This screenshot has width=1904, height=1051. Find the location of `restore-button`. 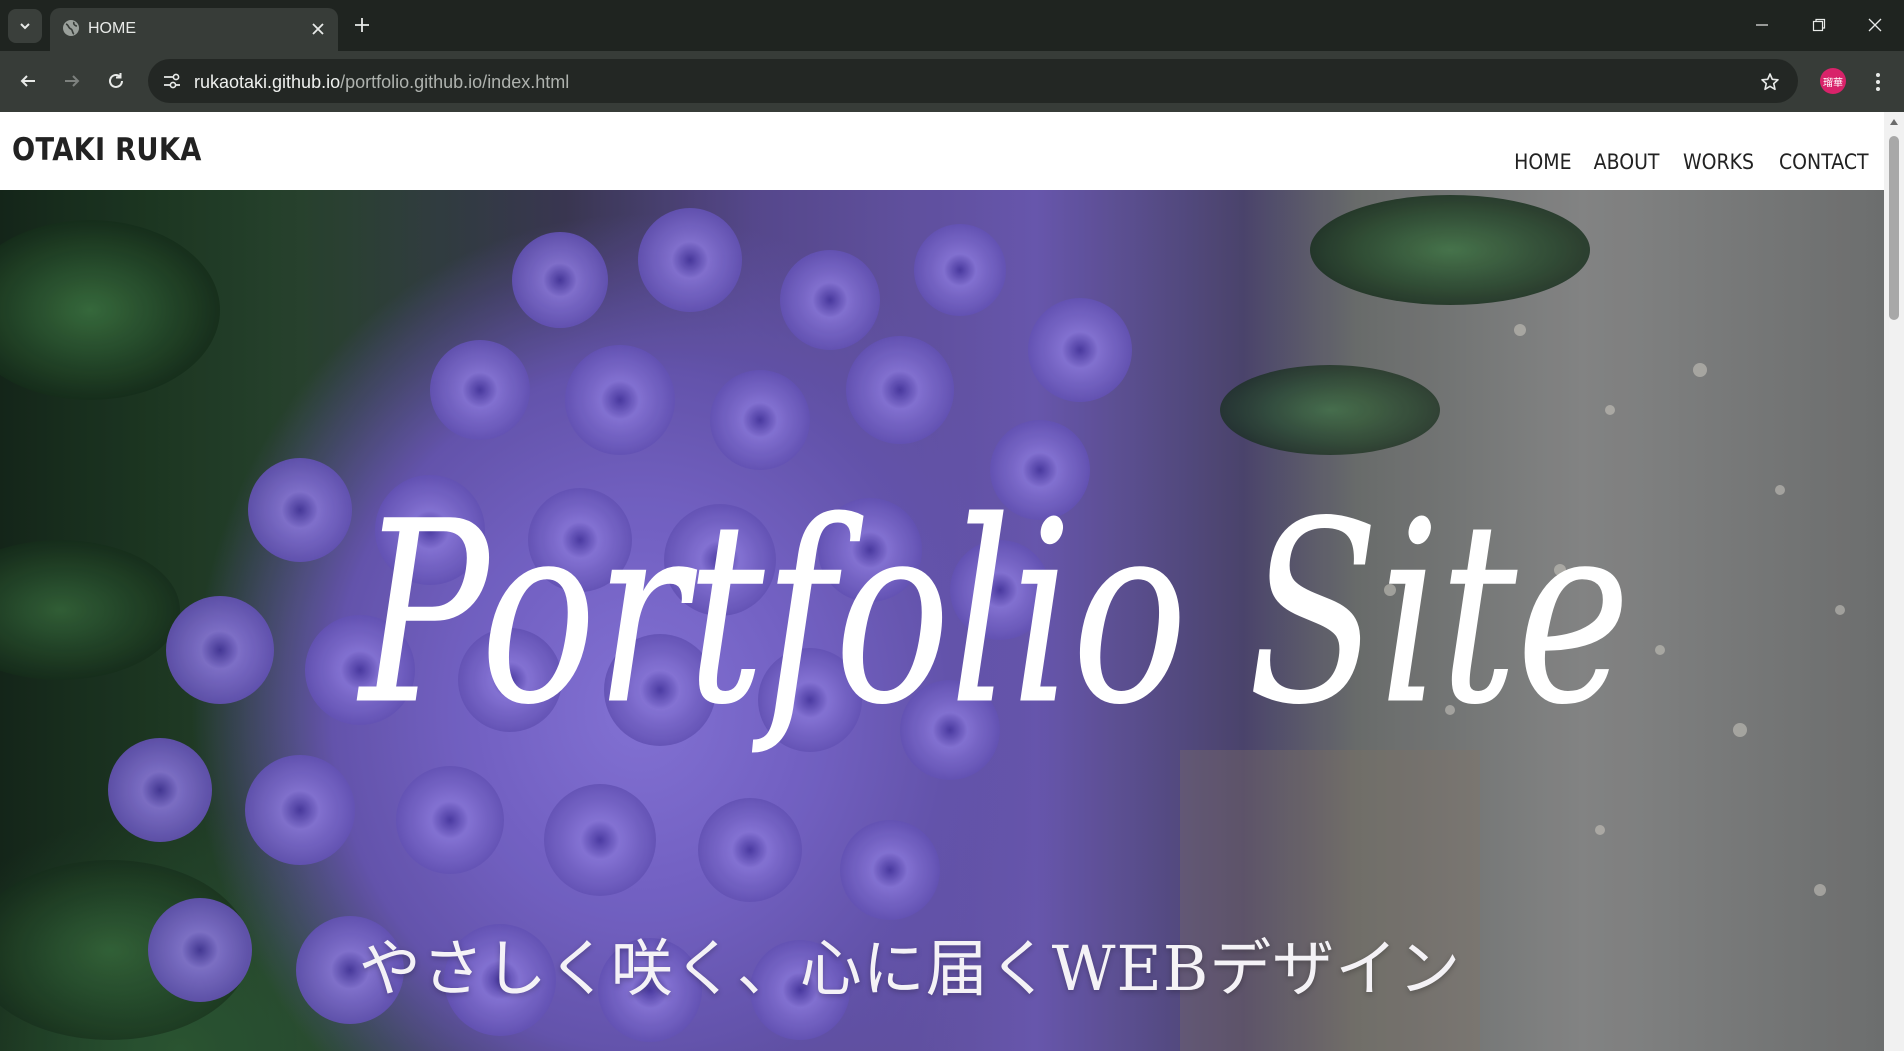

restore-button is located at coordinates (1819, 25).